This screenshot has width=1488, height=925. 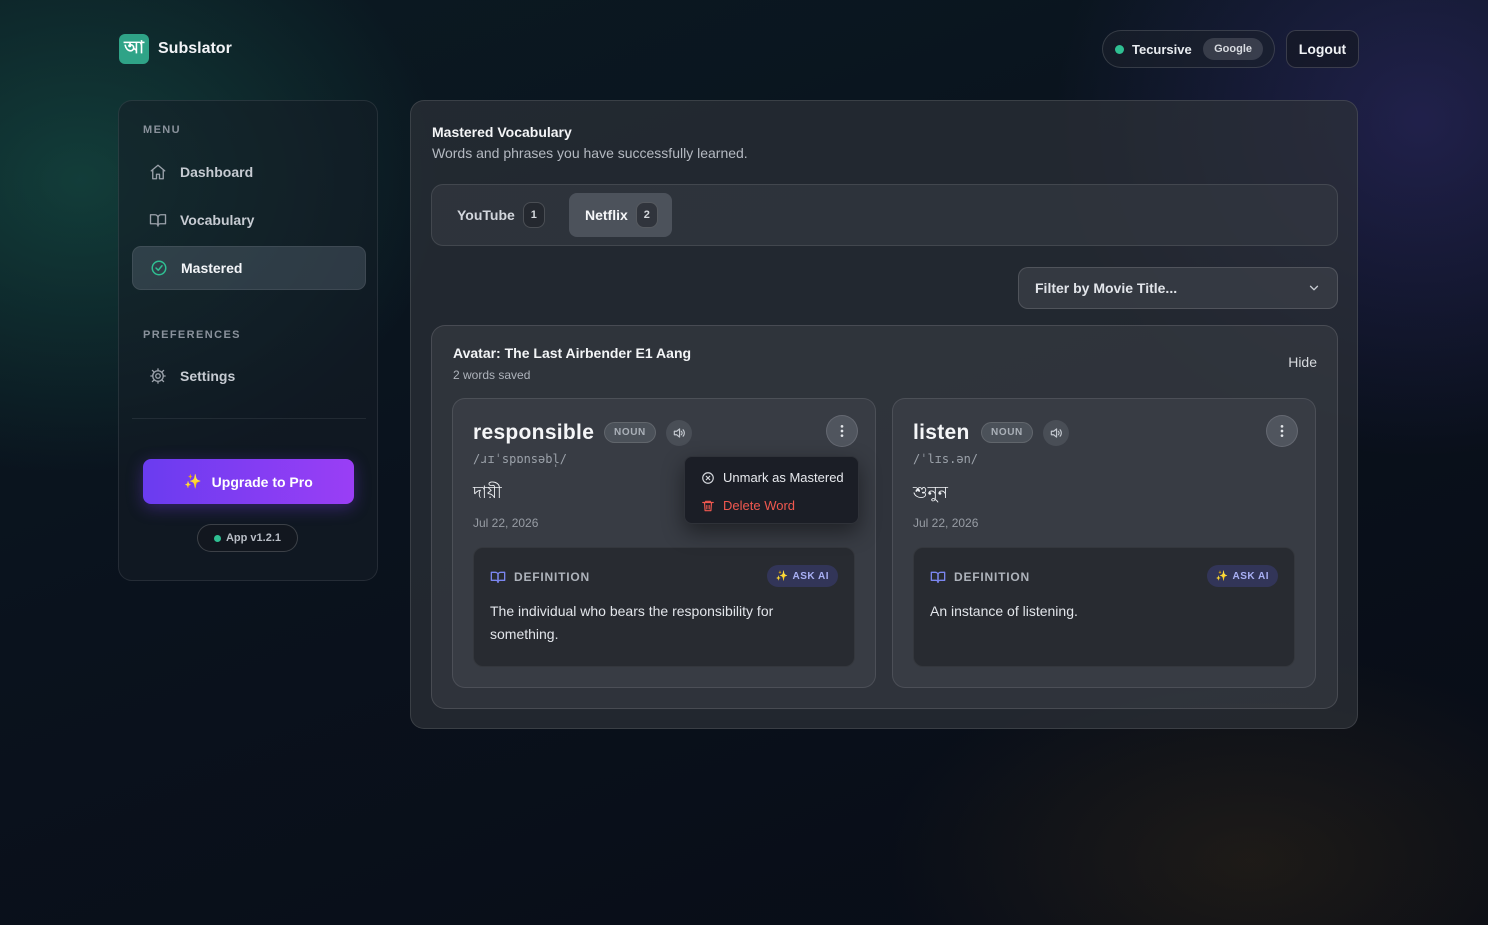 What do you see at coordinates (217, 220) in the screenshot?
I see `sidebar-item-label: Vocabulary` at bounding box center [217, 220].